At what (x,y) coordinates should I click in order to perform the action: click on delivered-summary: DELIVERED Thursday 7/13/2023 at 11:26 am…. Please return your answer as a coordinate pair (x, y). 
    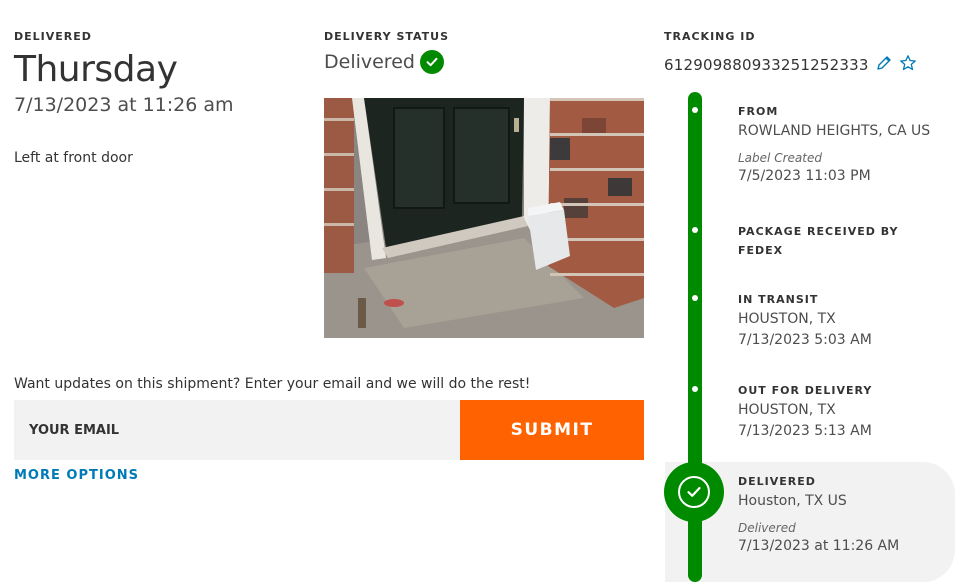
    Looking at the image, I should click on (159, 98).